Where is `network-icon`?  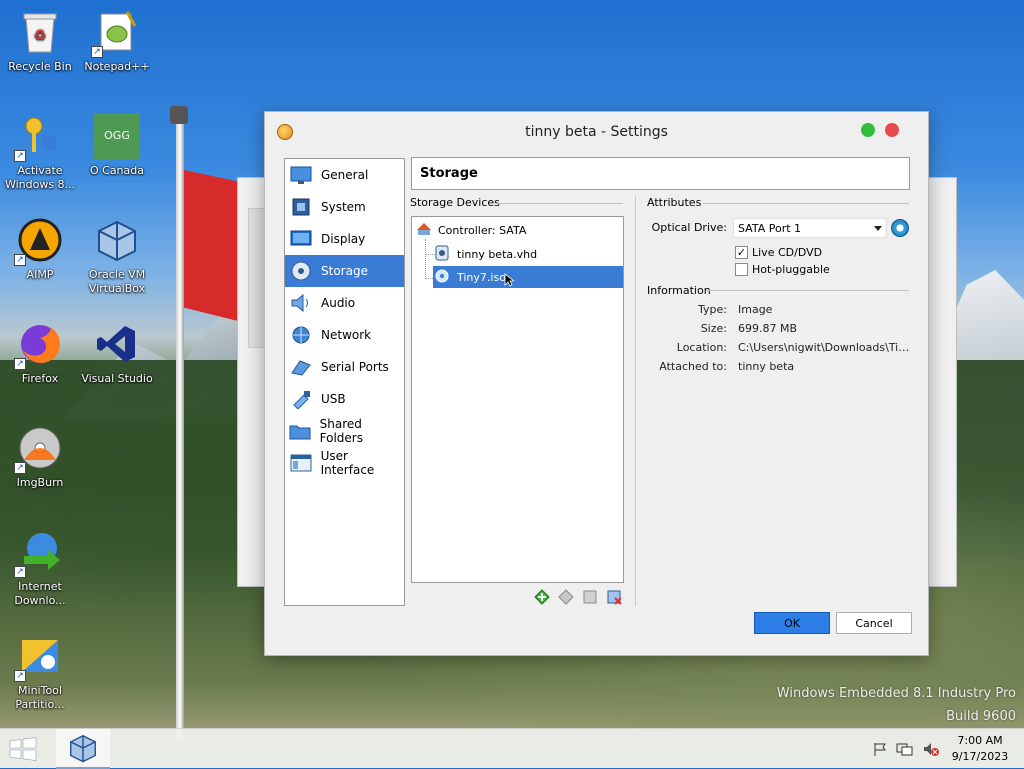
network-icon is located at coordinates (301, 335).